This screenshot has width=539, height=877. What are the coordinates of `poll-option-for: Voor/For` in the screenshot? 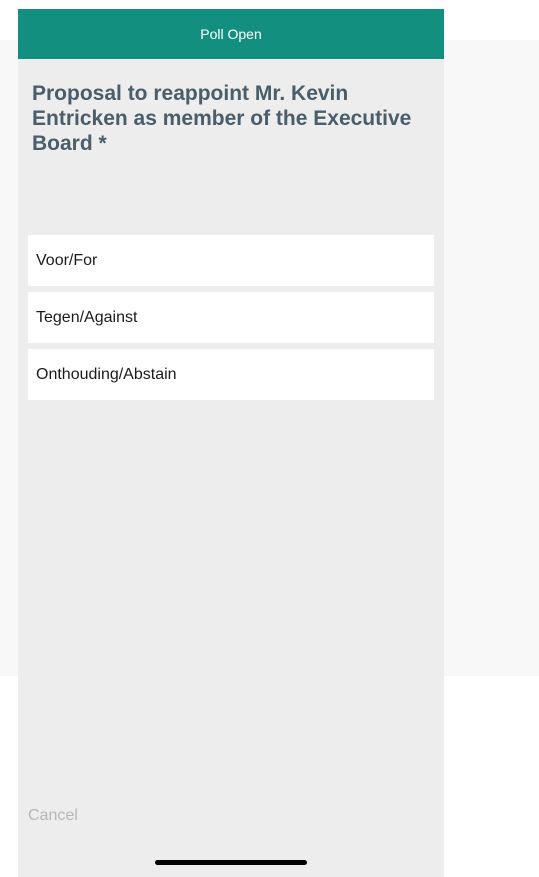 It's located at (231, 260).